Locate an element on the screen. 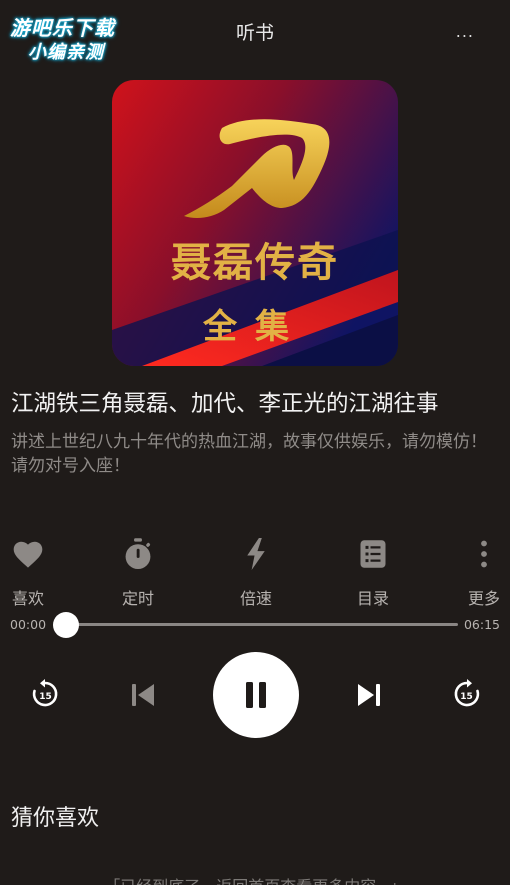  previous-button is located at coordinates (143, 695).